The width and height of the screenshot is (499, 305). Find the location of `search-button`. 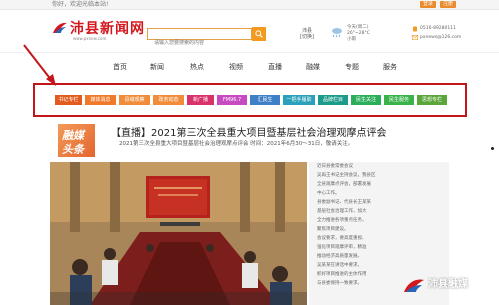

search-button is located at coordinates (259, 34).